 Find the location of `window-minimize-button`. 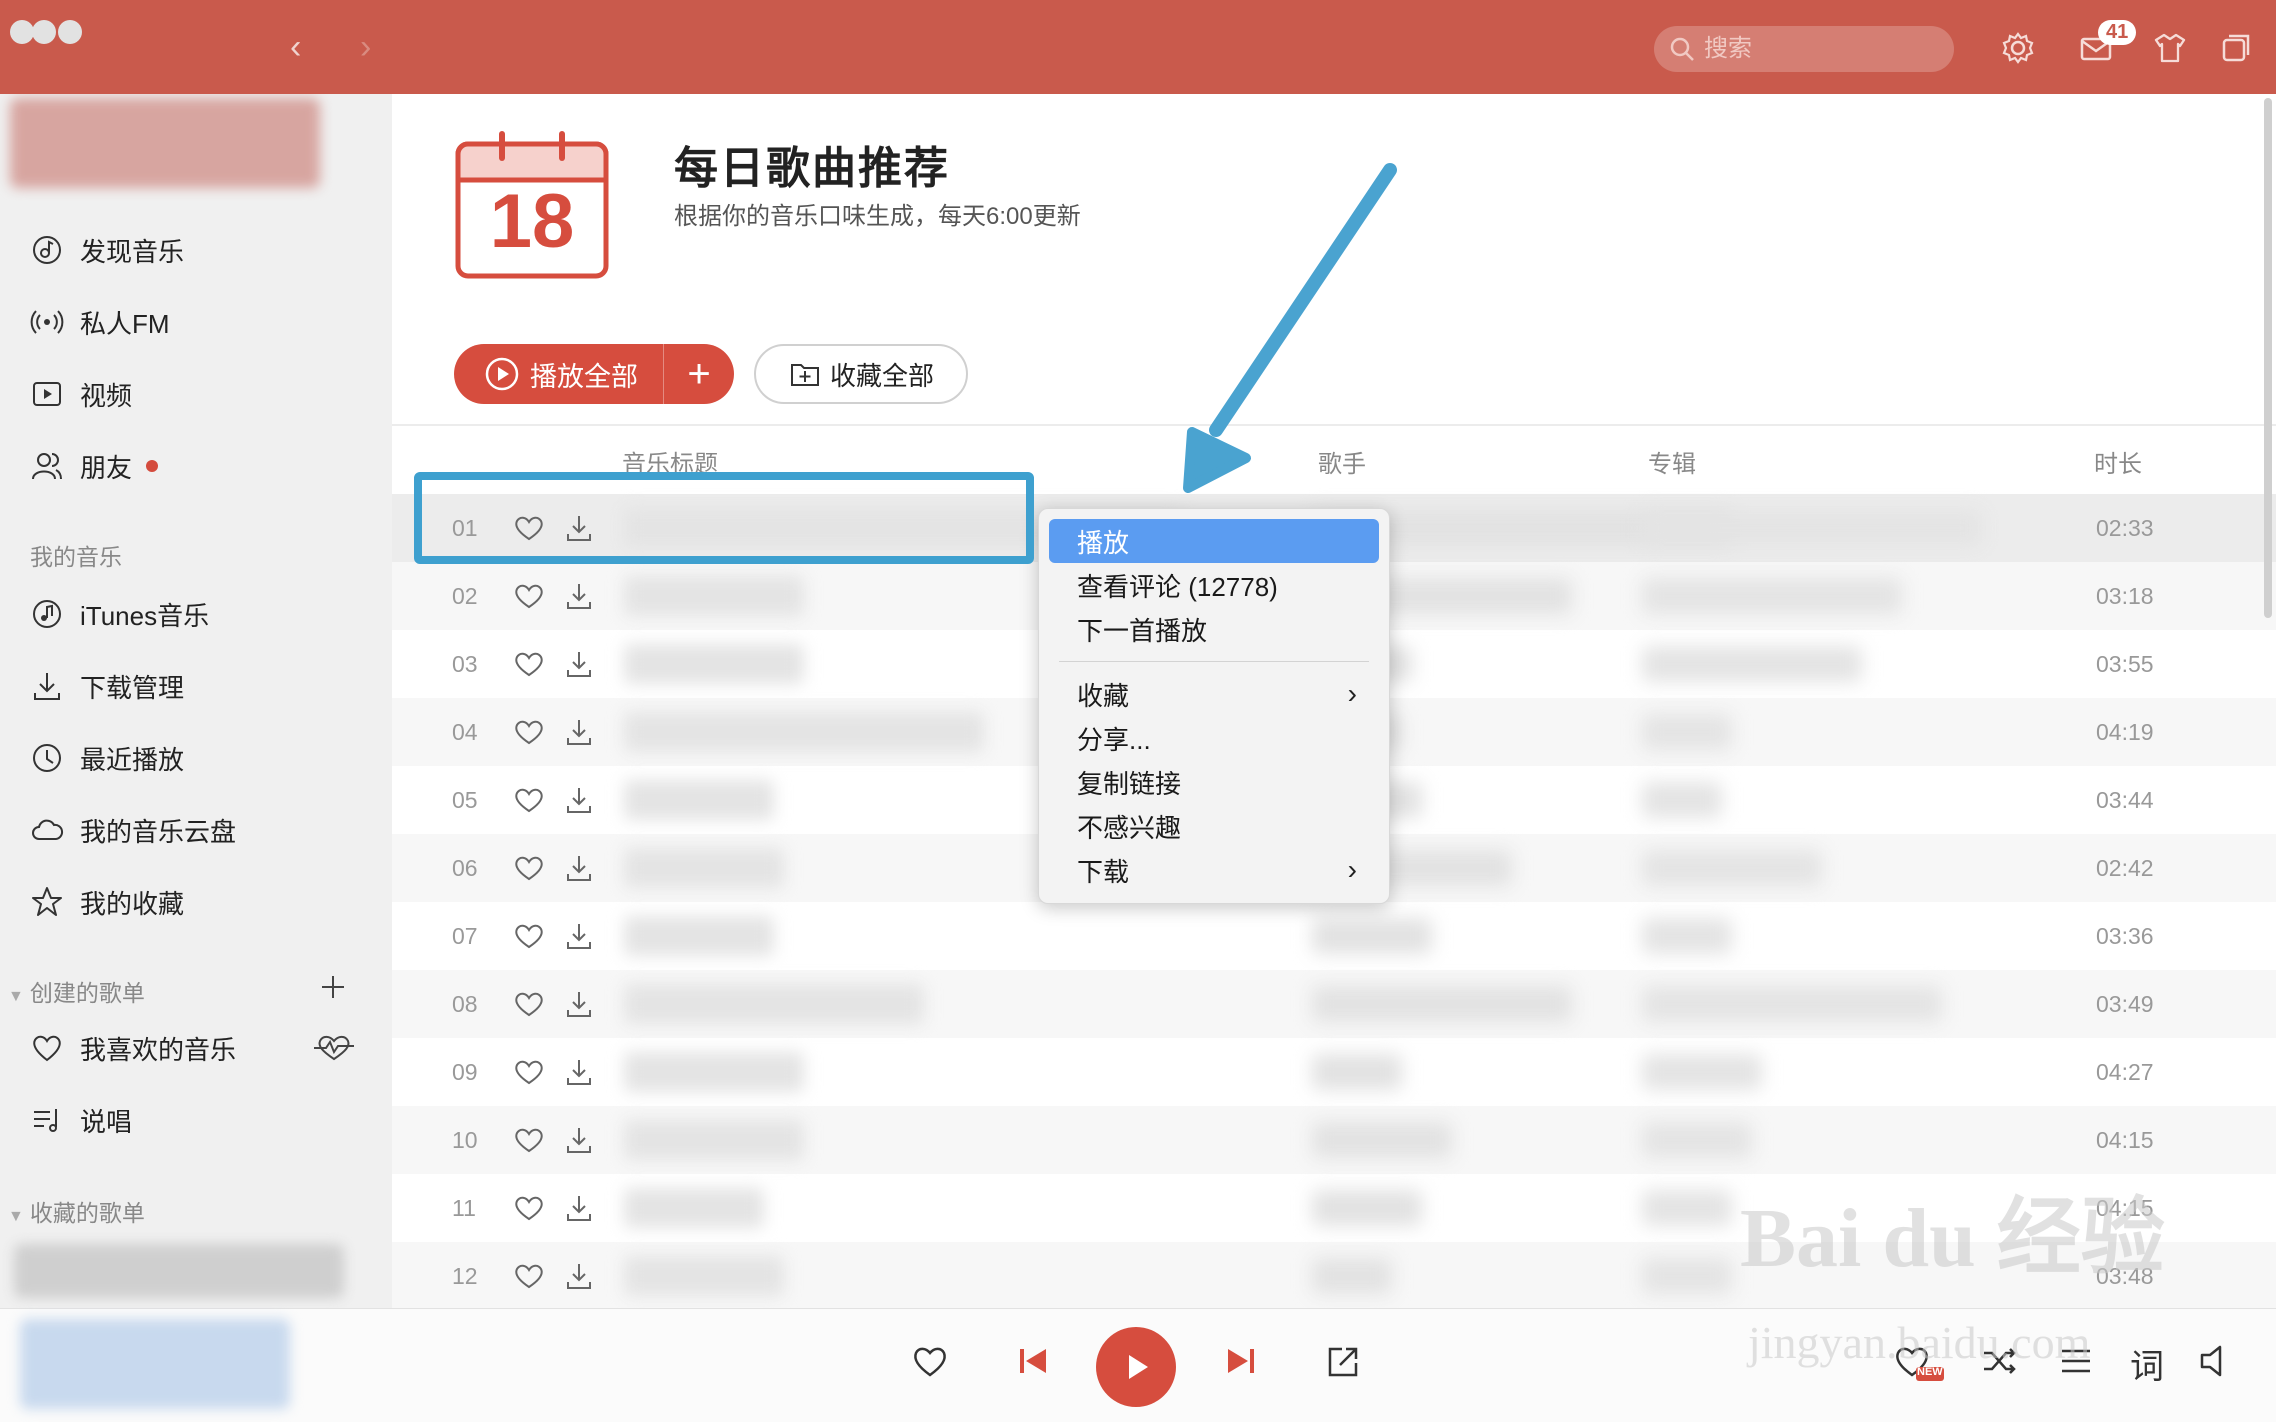

window-minimize-button is located at coordinates (44, 32).